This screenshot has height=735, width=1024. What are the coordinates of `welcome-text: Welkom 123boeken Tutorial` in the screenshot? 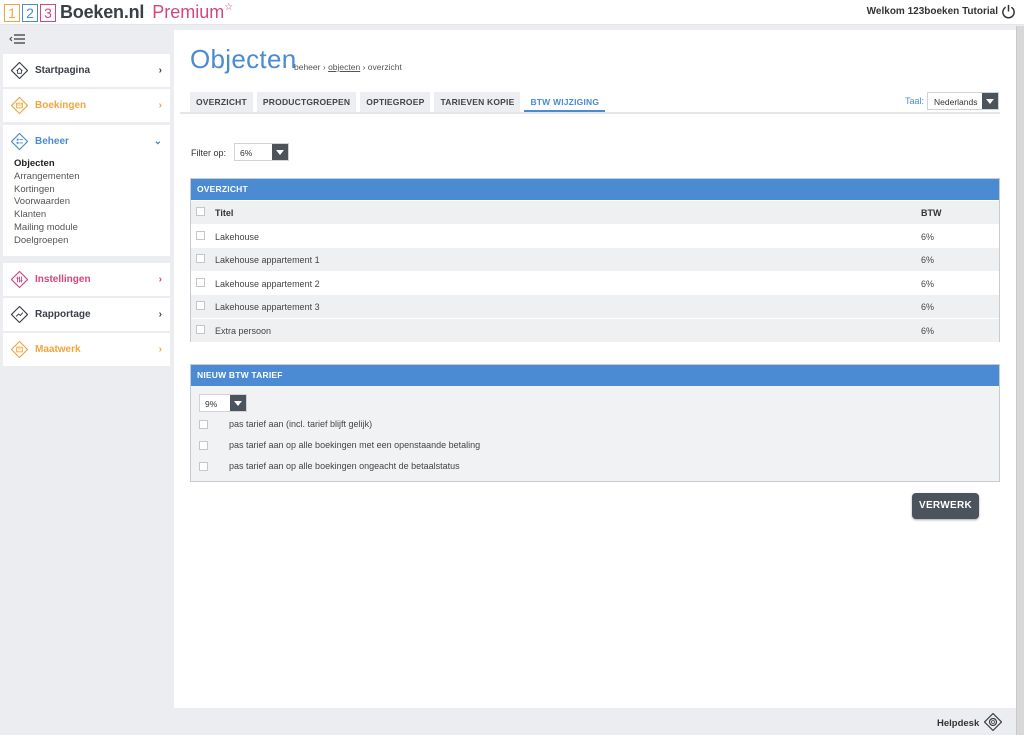 It's located at (932, 11).